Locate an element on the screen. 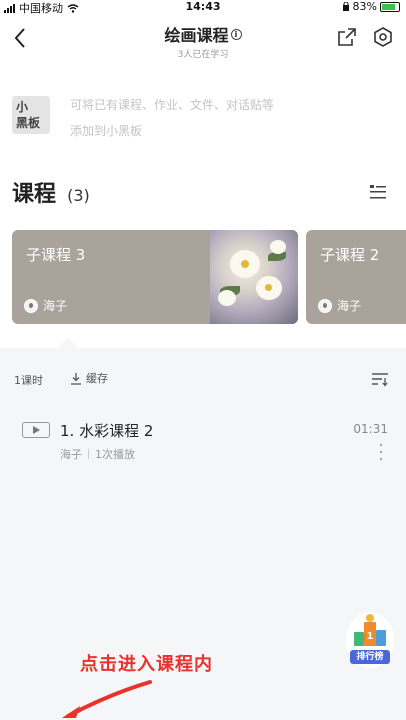 This screenshot has height=720, width=406. cache-button: 缓存 is located at coordinates (89, 378).